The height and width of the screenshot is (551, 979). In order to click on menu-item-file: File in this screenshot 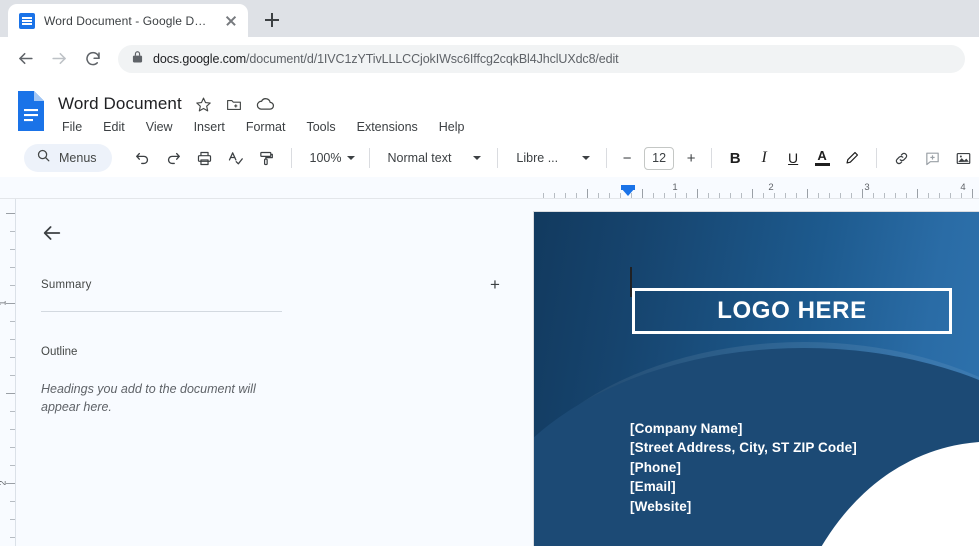, I will do `click(72, 127)`.